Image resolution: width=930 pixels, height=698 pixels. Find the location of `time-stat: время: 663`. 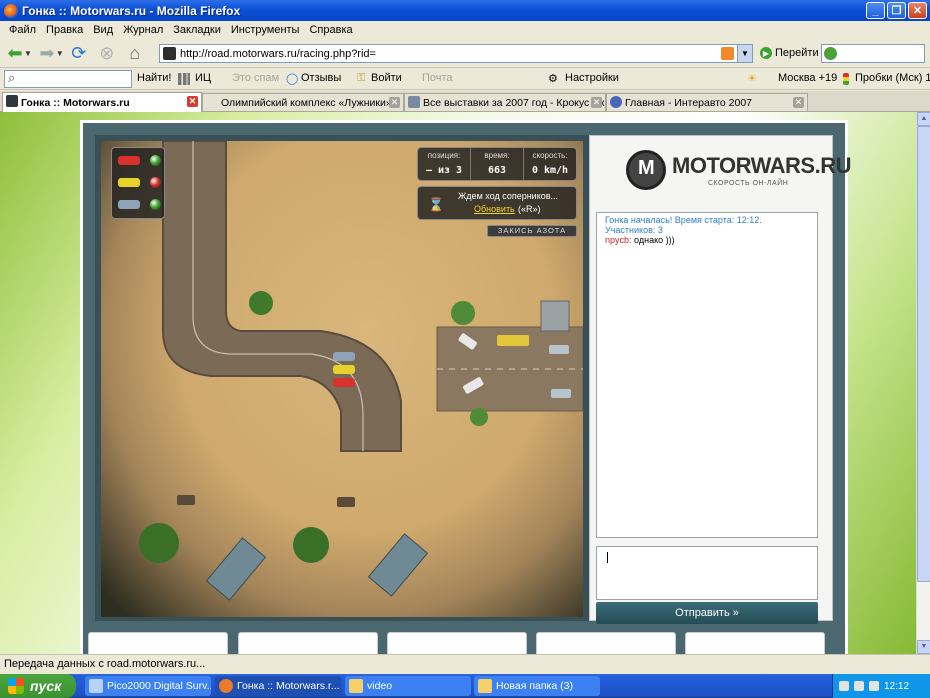

time-stat: время: 663 is located at coordinates (497, 164).